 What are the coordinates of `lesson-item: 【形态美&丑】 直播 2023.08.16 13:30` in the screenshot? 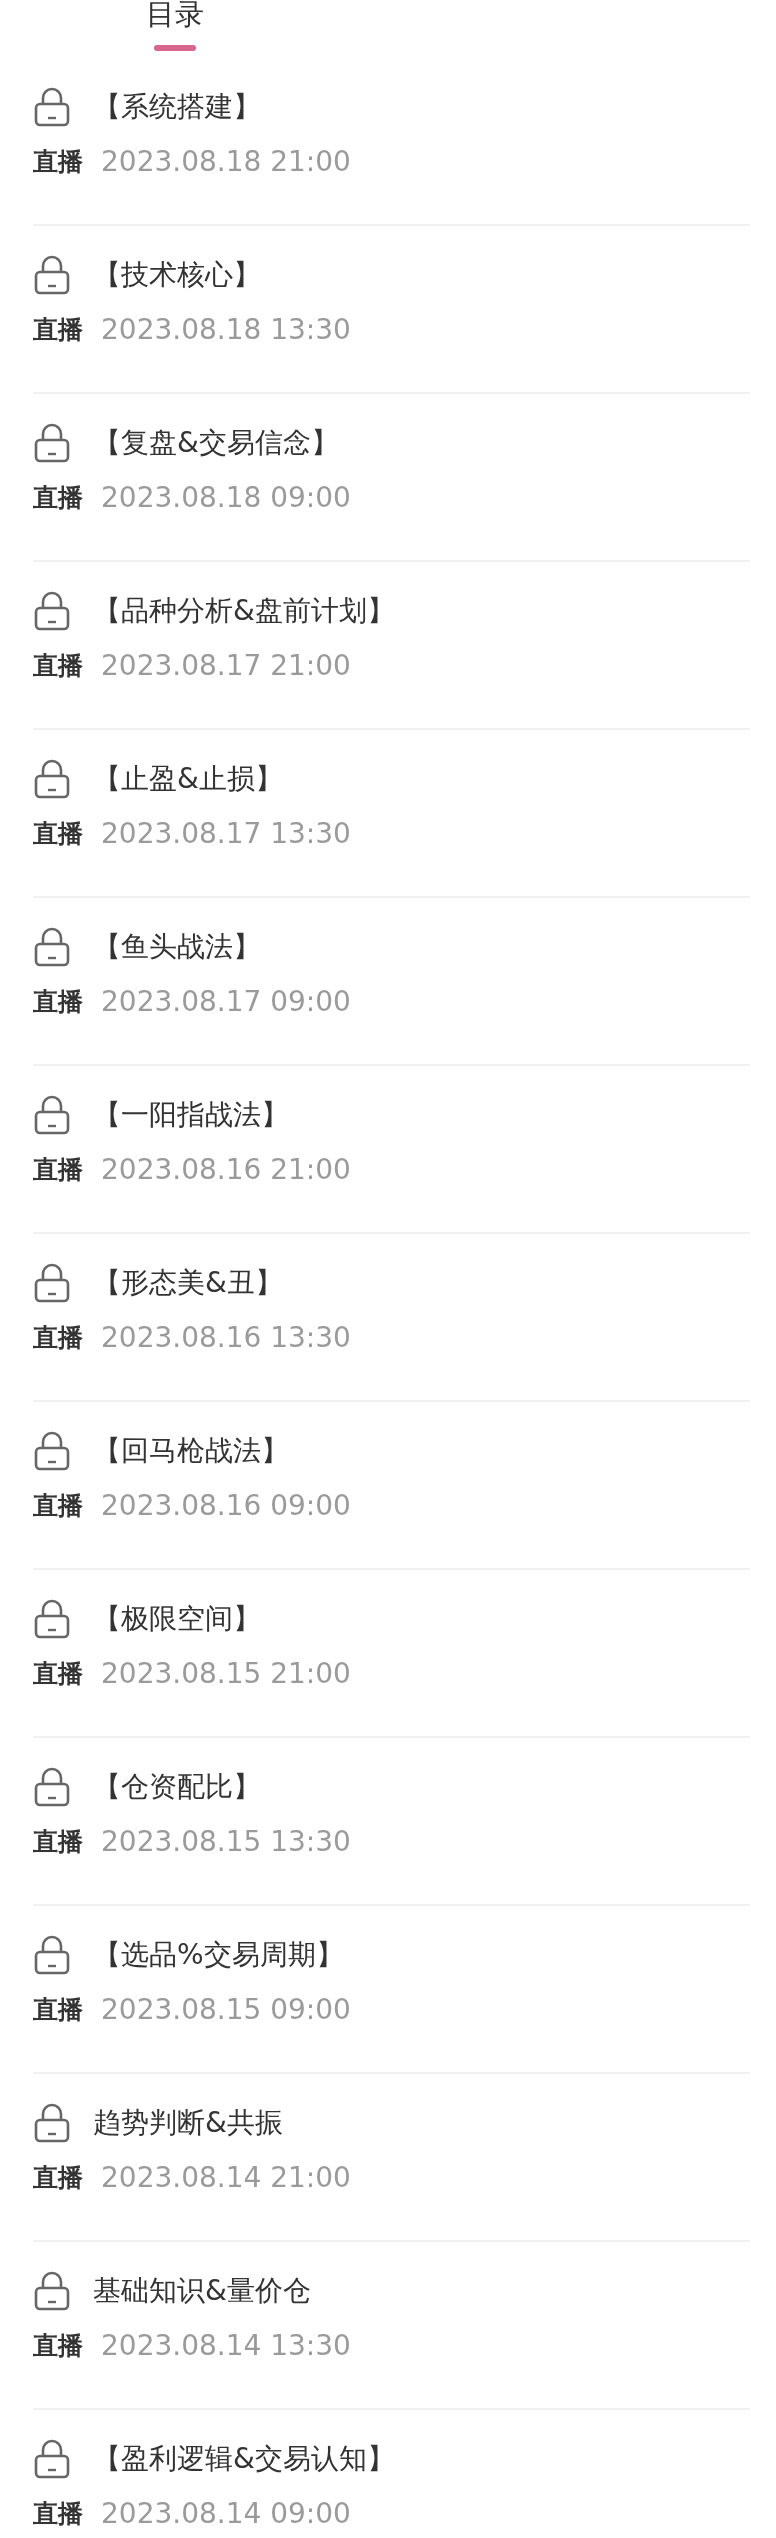 It's located at (391, 1318).